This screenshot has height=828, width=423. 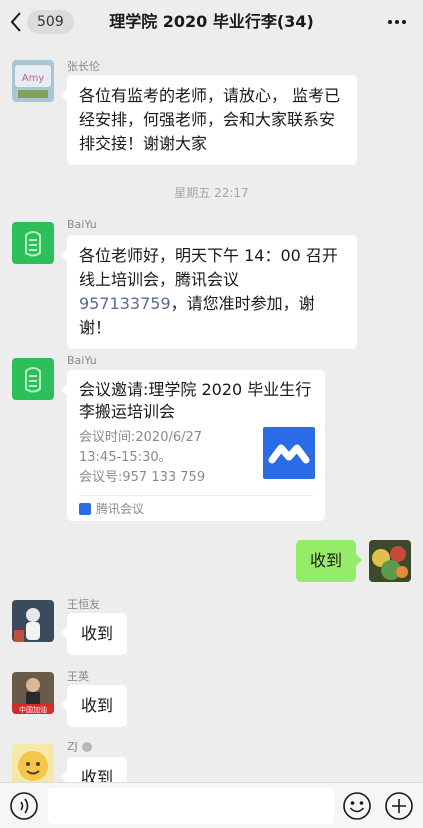 I want to click on avatar-self, so click(x=390, y=561).